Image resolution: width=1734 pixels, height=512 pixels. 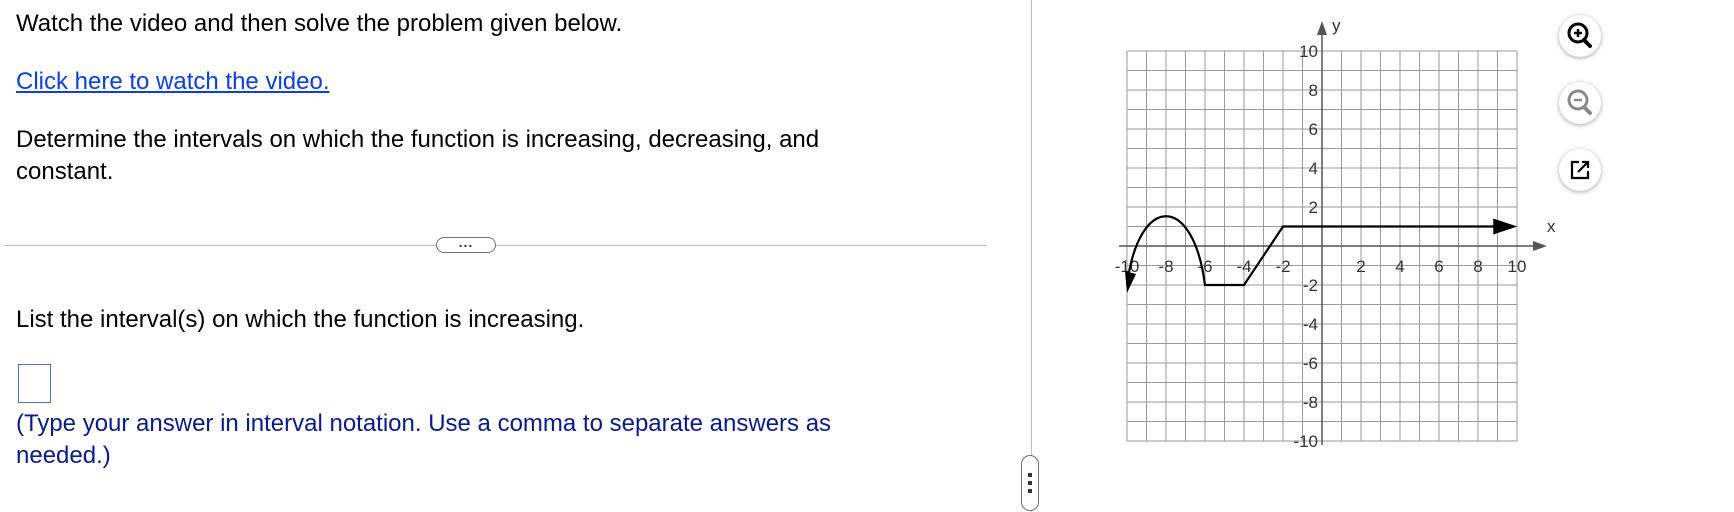 I want to click on zoom-out-icon, so click(x=1579, y=102).